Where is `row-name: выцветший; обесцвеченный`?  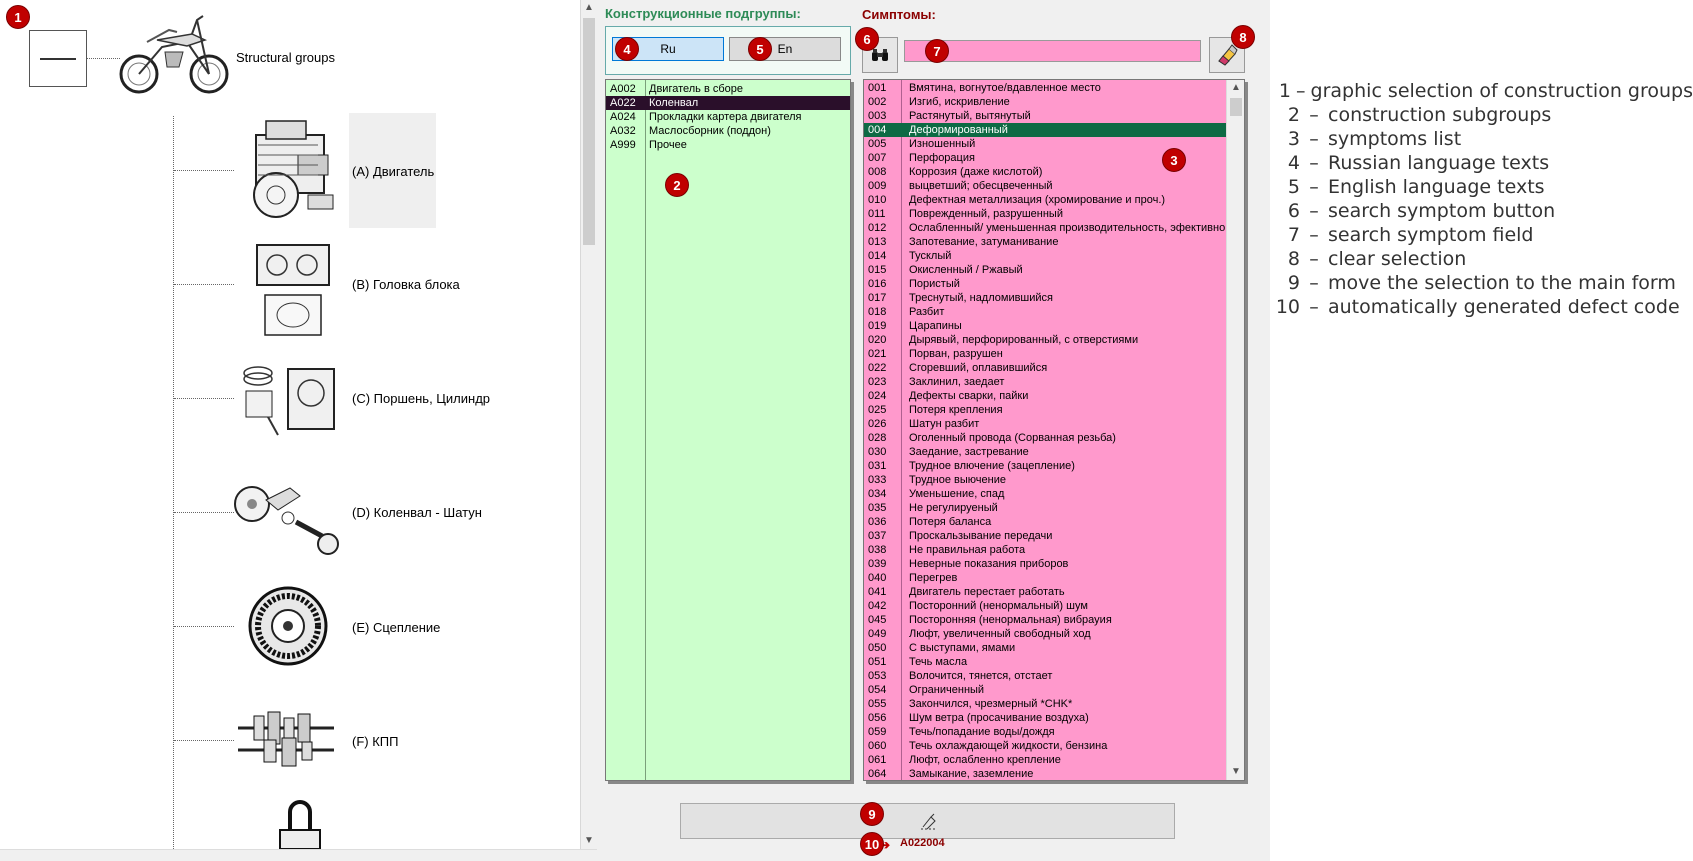 row-name: выцветший; обесцвеченный is located at coordinates (981, 186).